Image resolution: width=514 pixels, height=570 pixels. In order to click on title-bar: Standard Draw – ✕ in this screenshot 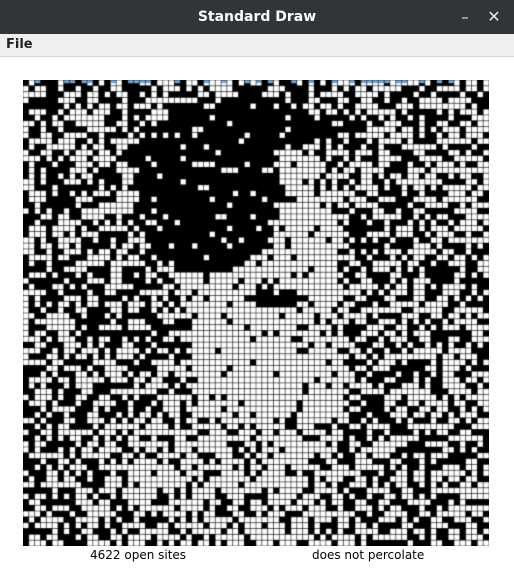, I will do `click(257, 17)`.